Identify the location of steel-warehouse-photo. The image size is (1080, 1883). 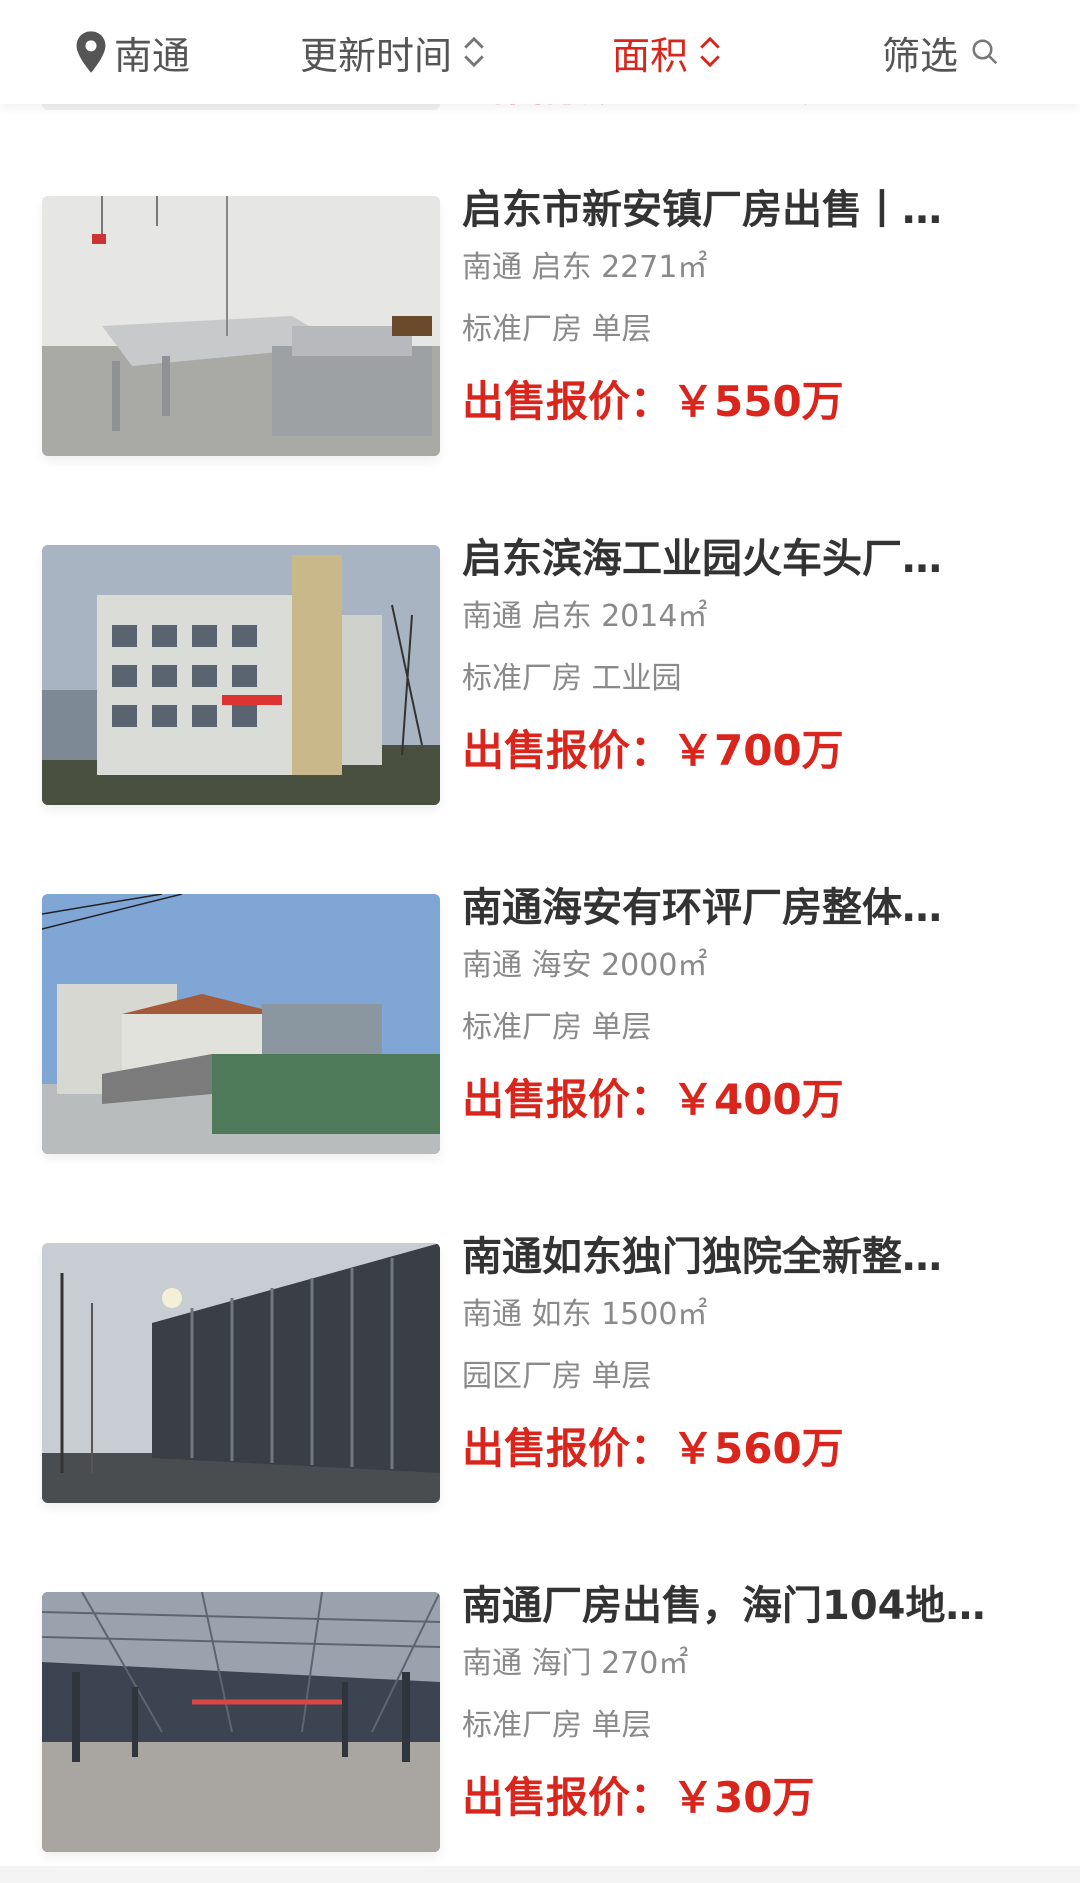
(241, 1722).